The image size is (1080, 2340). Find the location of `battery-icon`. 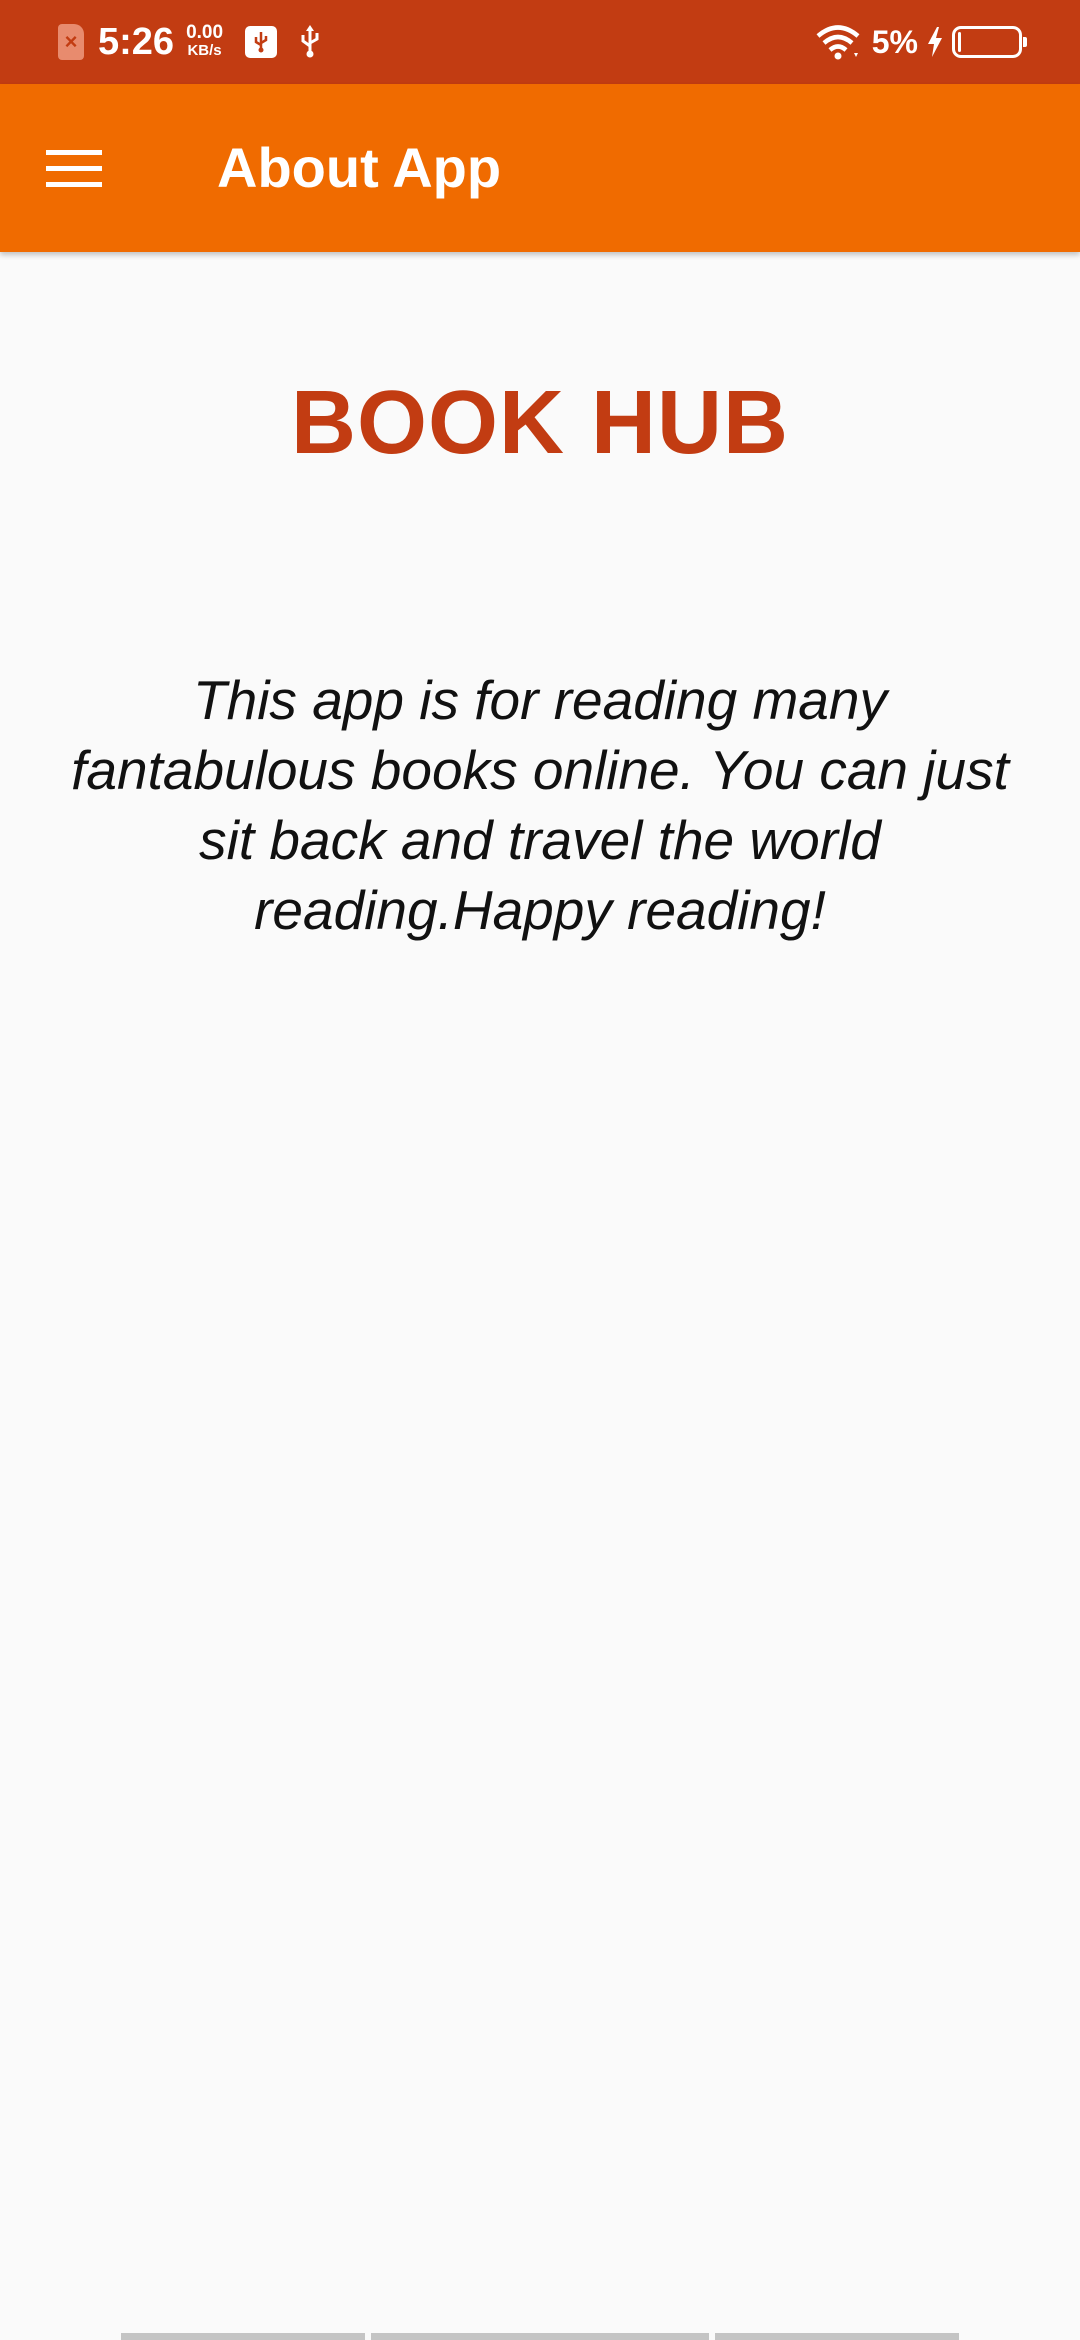

battery-icon is located at coordinates (989, 42).